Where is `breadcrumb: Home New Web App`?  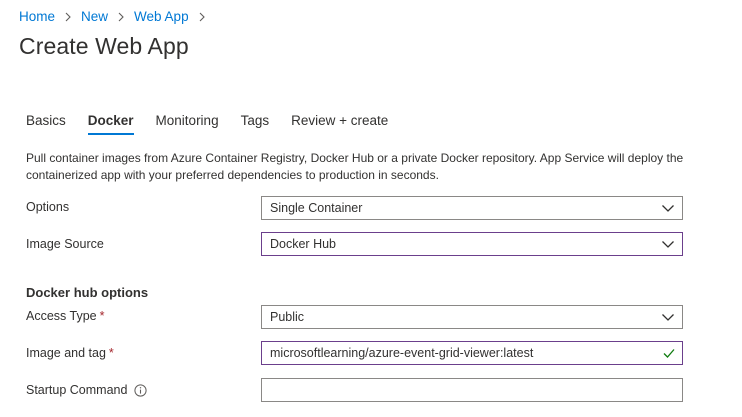 breadcrumb: Home New Web App is located at coordinates (117, 16).